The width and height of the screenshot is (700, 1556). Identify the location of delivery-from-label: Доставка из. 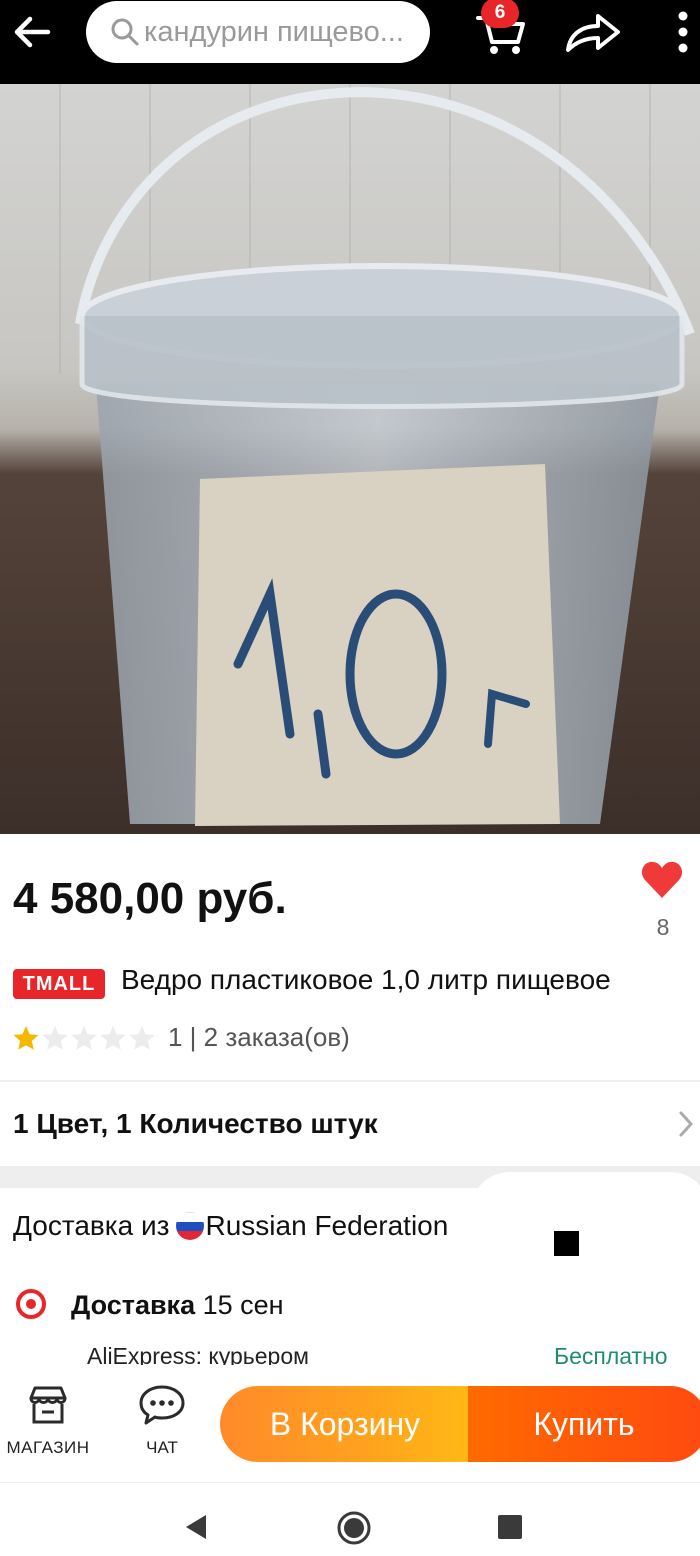
(91, 1225).